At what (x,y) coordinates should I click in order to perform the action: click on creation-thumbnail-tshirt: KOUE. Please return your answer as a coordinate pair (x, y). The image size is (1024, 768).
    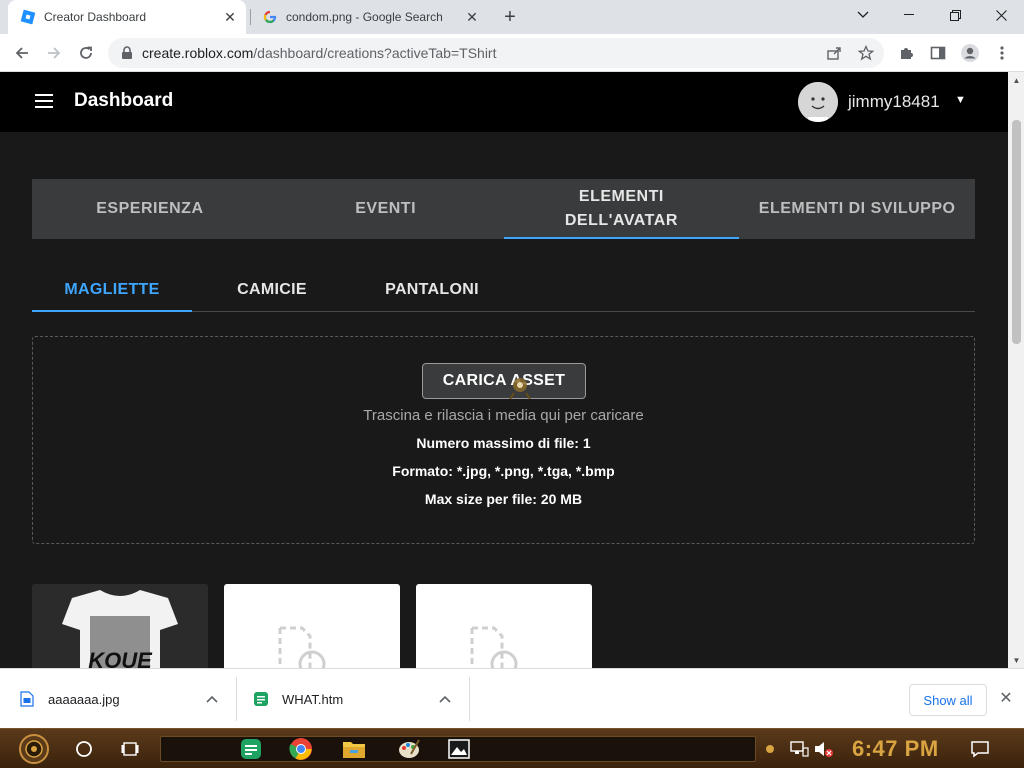
    Looking at the image, I should click on (120, 626).